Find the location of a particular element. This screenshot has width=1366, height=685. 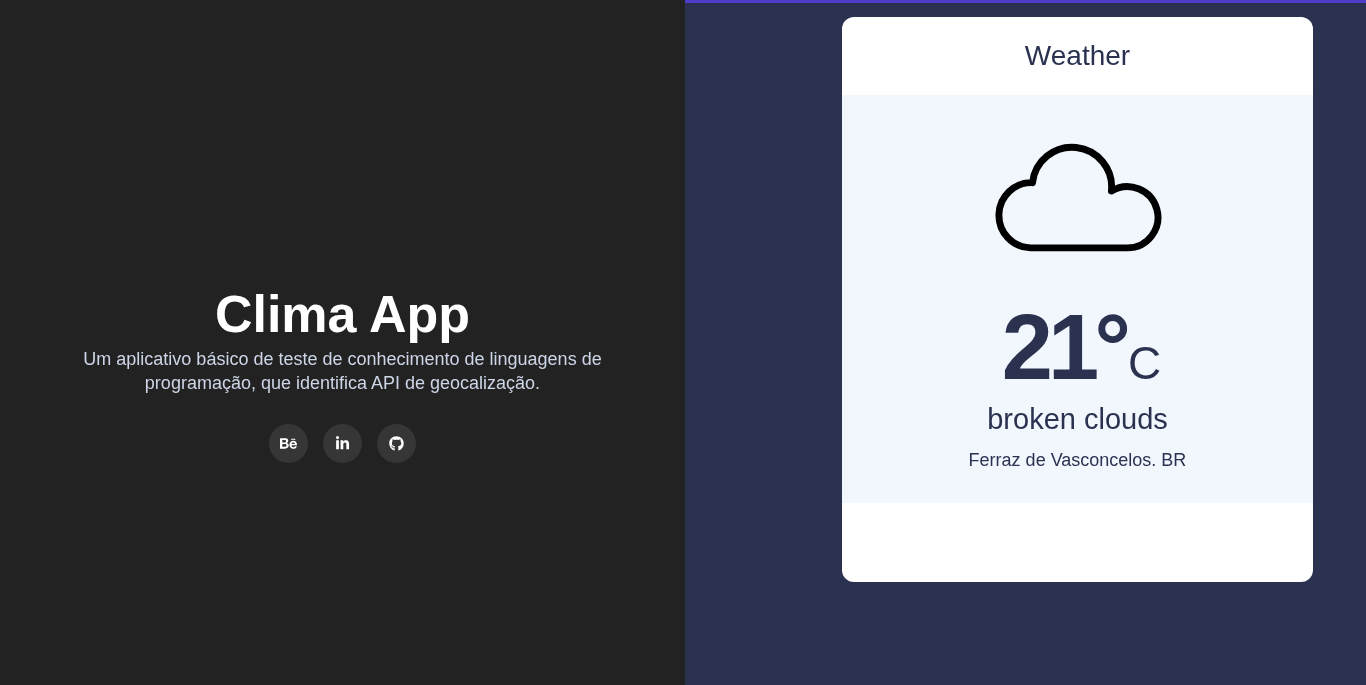

temperature-unit: C is located at coordinates (1144, 363).